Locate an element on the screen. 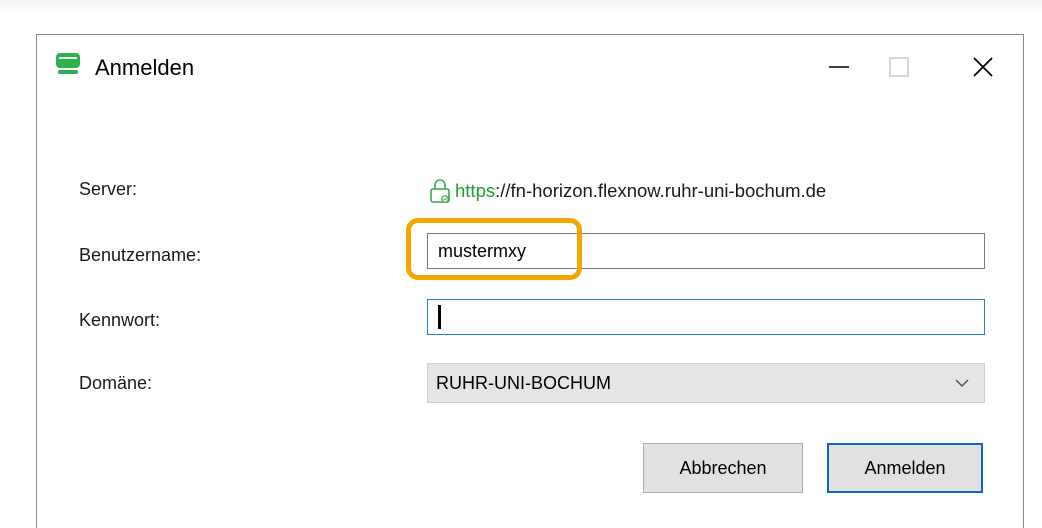 This screenshot has width=1042, height=528. domain-label: Domäne: is located at coordinates (116, 383).